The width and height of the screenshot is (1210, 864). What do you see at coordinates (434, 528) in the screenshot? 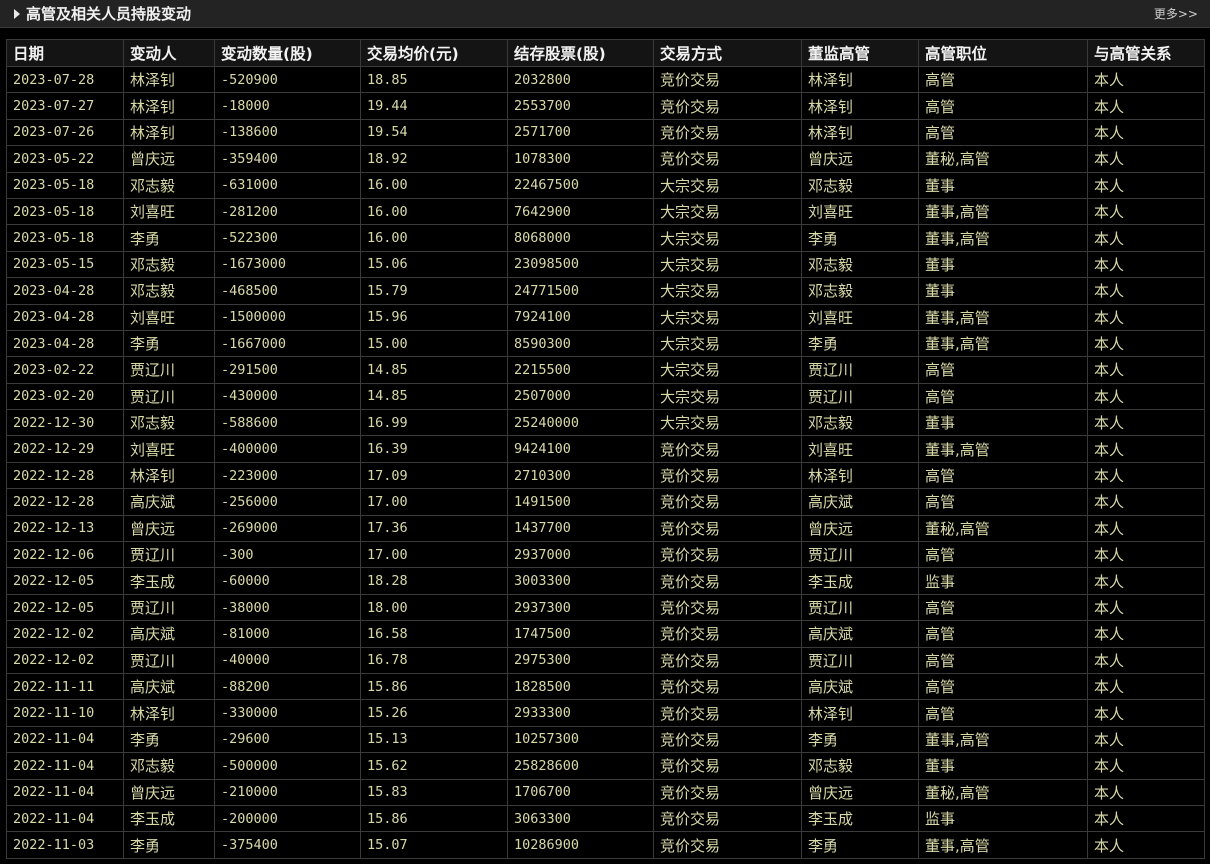
I see `cell-avg-price: 17.36` at bounding box center [434, 528].